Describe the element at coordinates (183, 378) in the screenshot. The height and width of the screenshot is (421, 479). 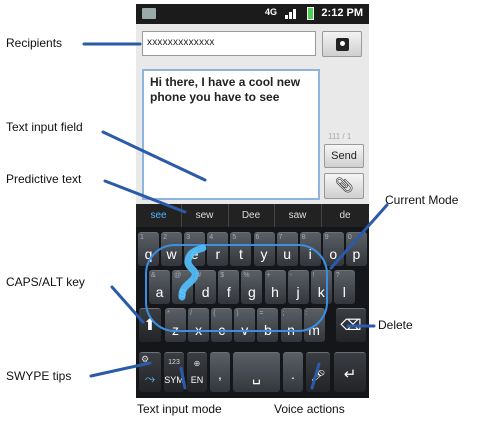
I see `text-input-mode-leader` at that location.